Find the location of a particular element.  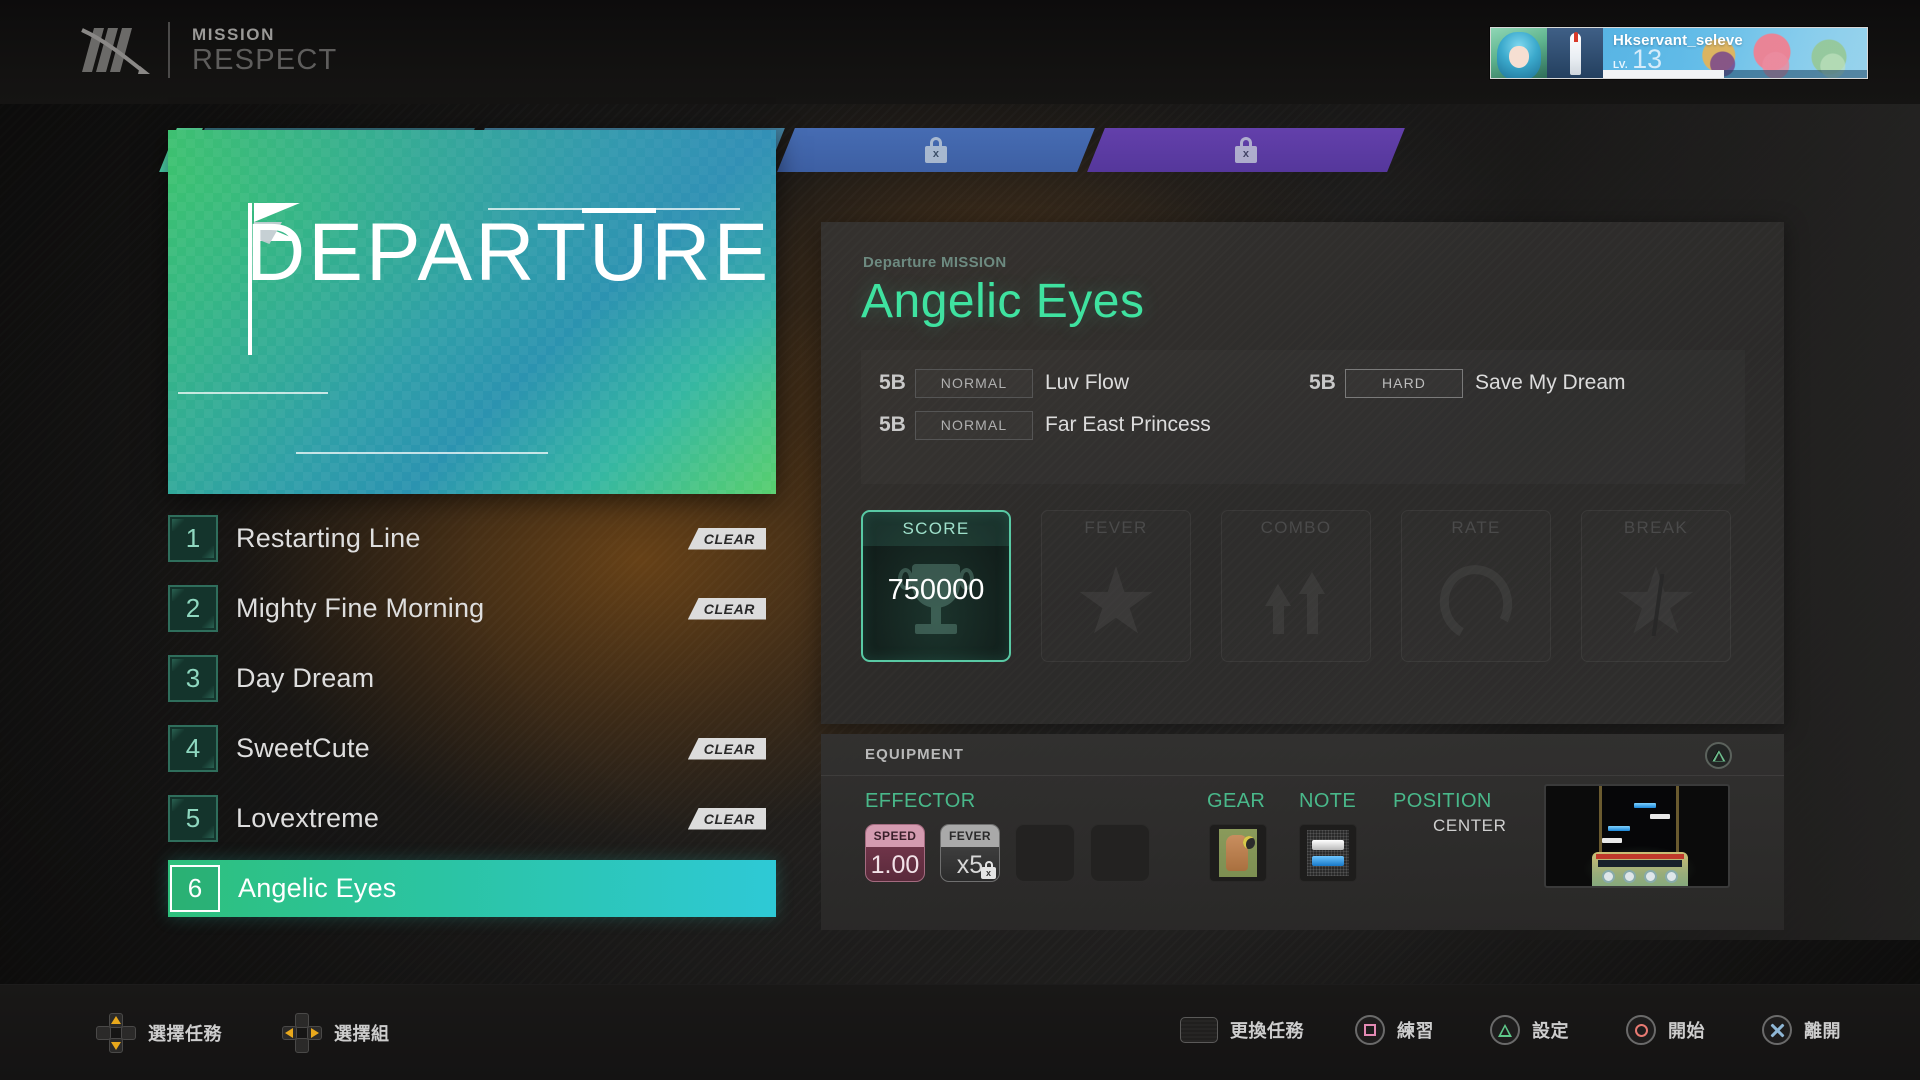

requirement-row: 5B NORMAL Far East Princess is located at coordinates (1309, 425).